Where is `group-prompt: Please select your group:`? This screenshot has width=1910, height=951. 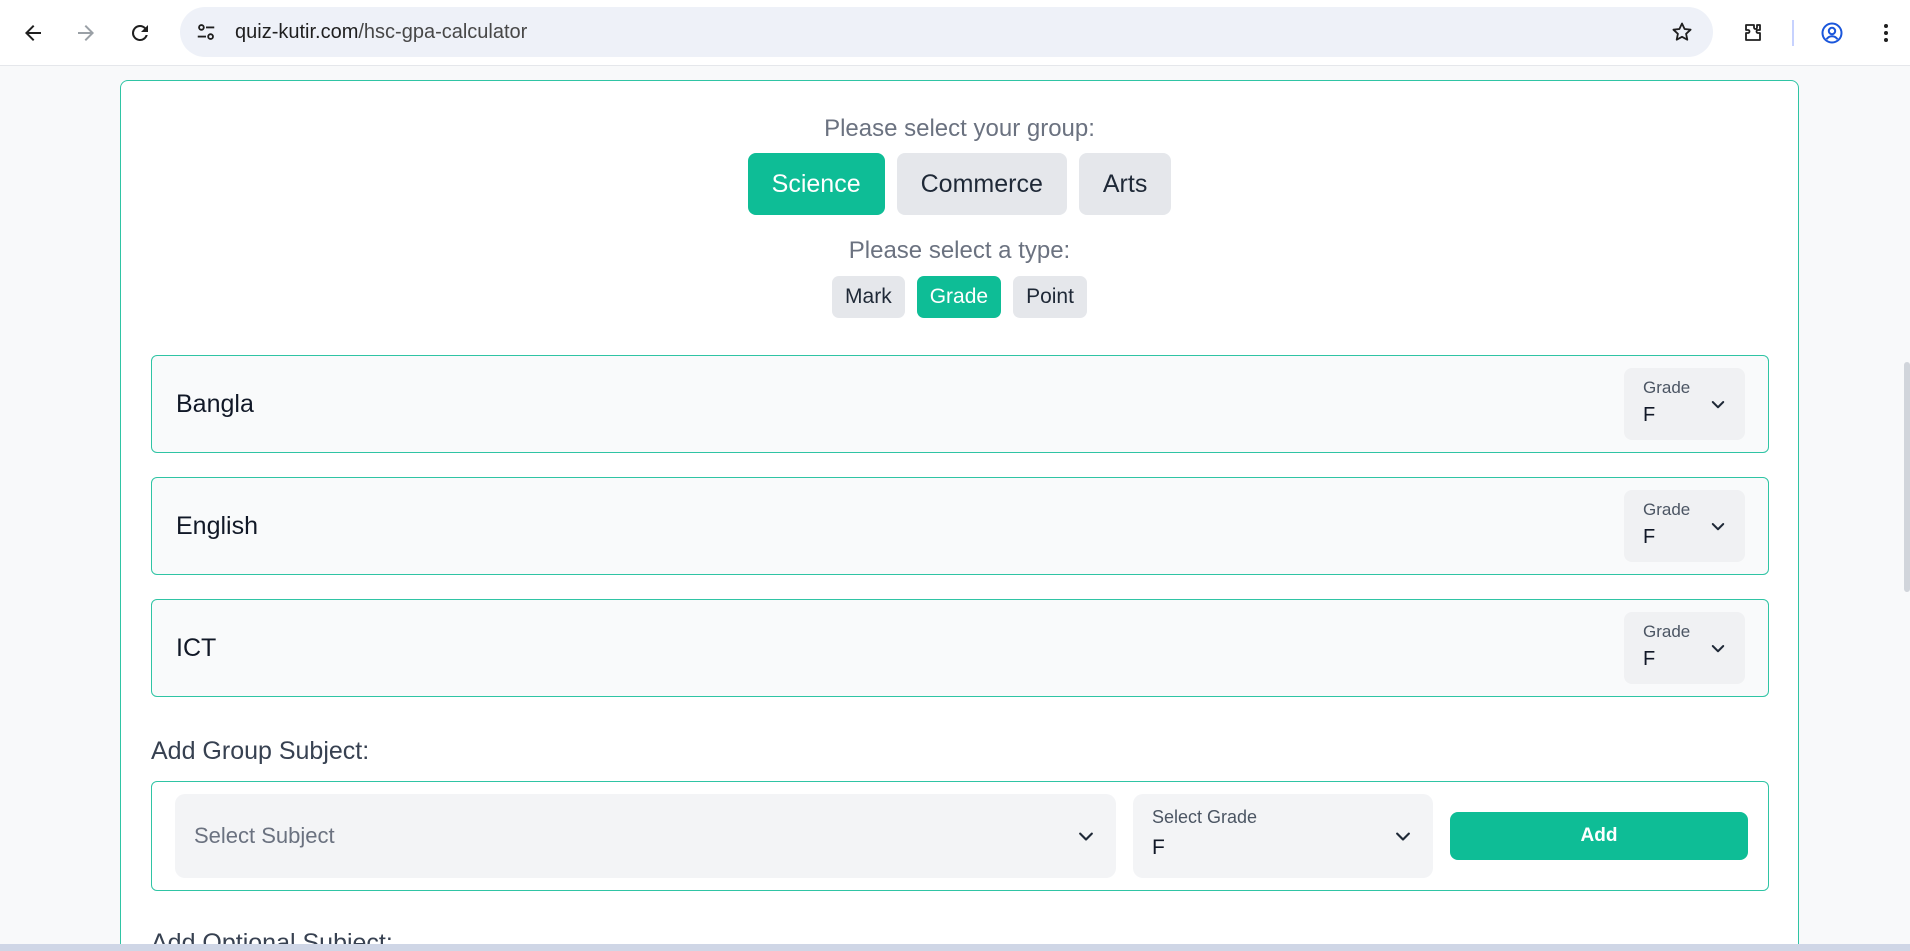 group-prompt: Please select your group: is located at coordinates (959, 128).